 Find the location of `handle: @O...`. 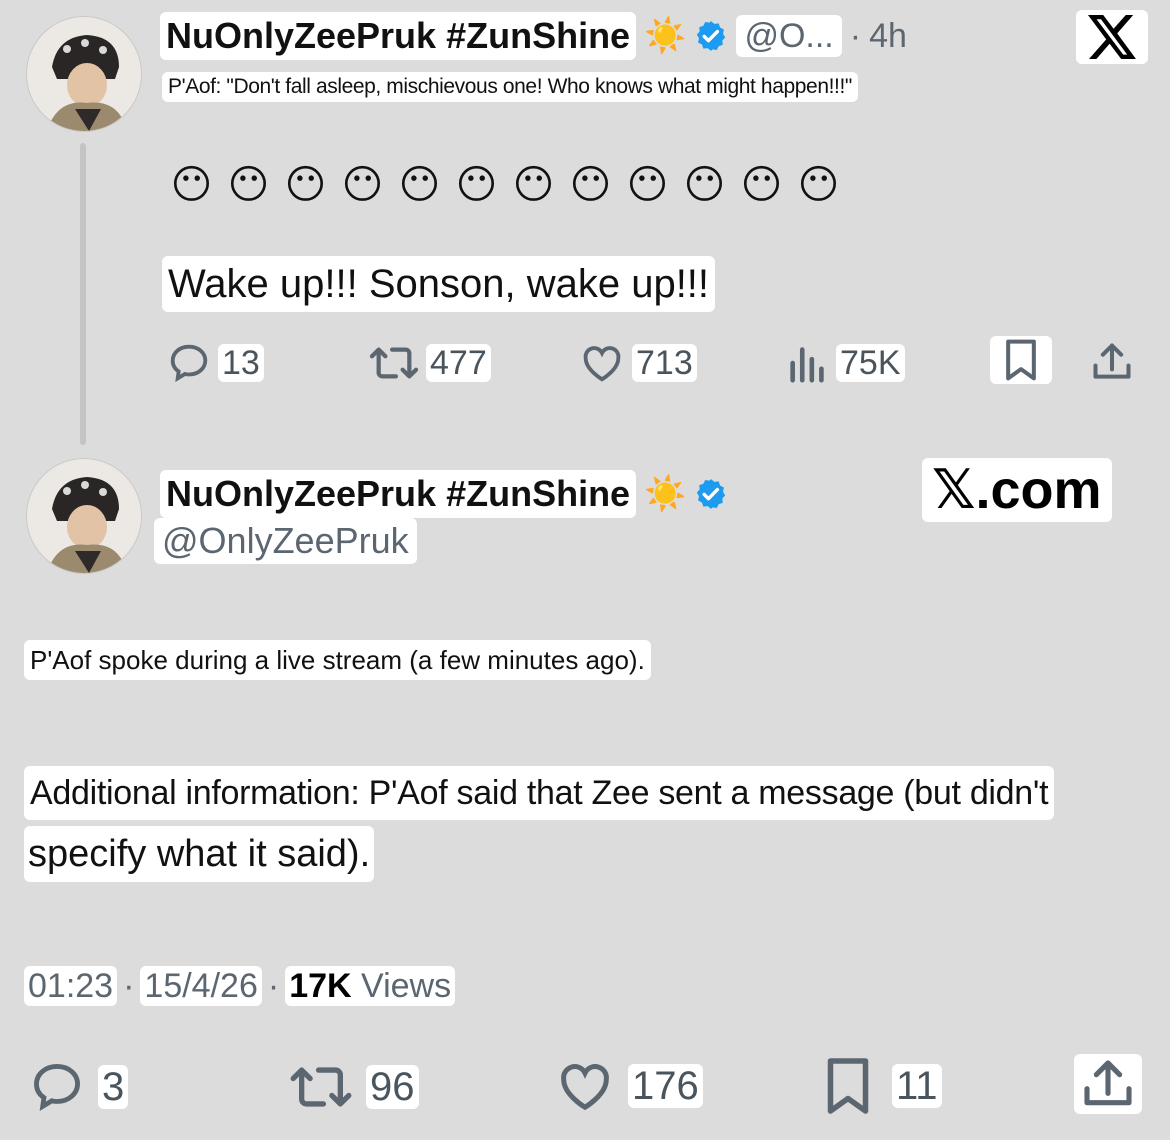

handle: @O... is located at coordinates (789, 36).